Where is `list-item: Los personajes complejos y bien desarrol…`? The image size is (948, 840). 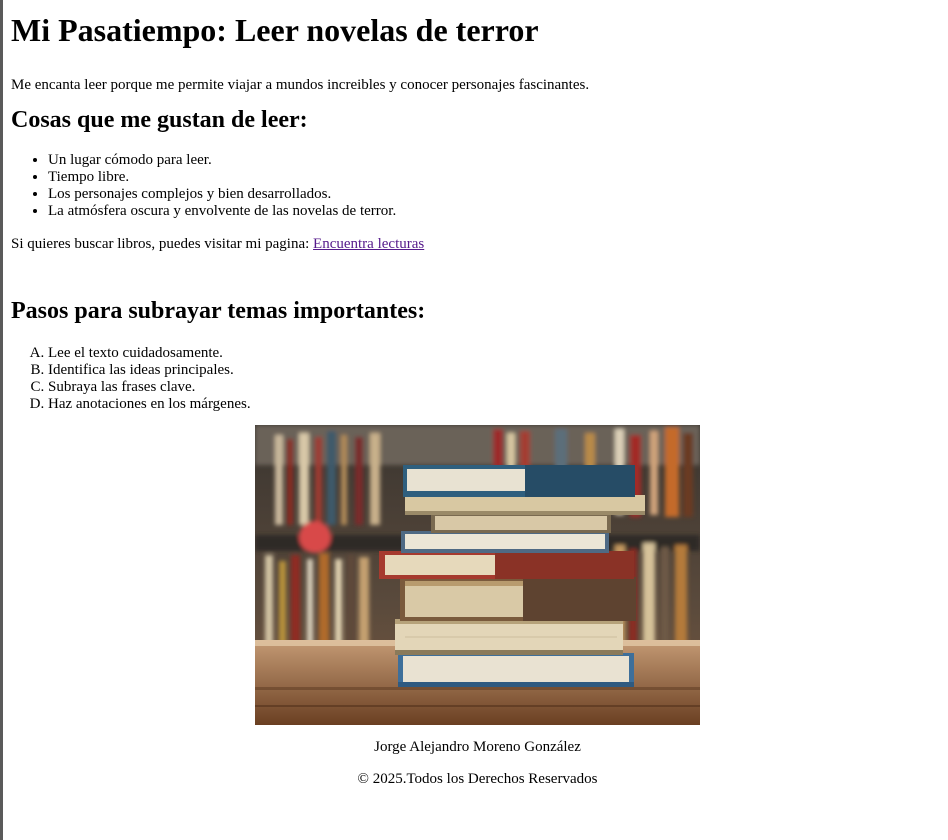
list-item: Los personajes complejos y bien desarrol… is located at coordinates (498, 194).